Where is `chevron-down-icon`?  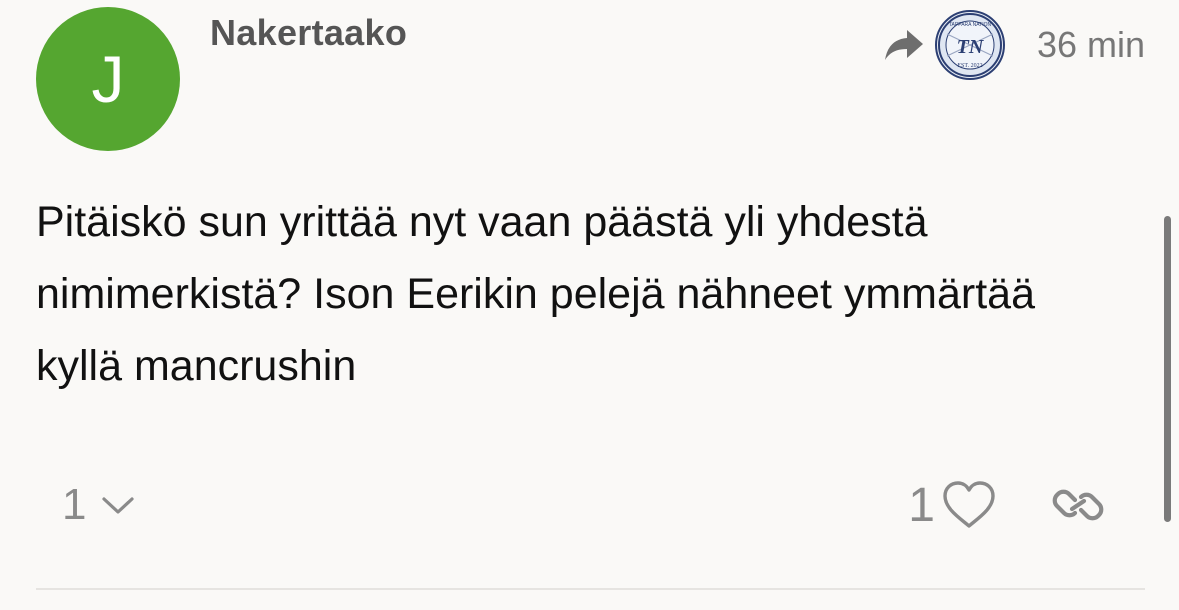
chevron-down-icon is located at coordinates (118, 505).